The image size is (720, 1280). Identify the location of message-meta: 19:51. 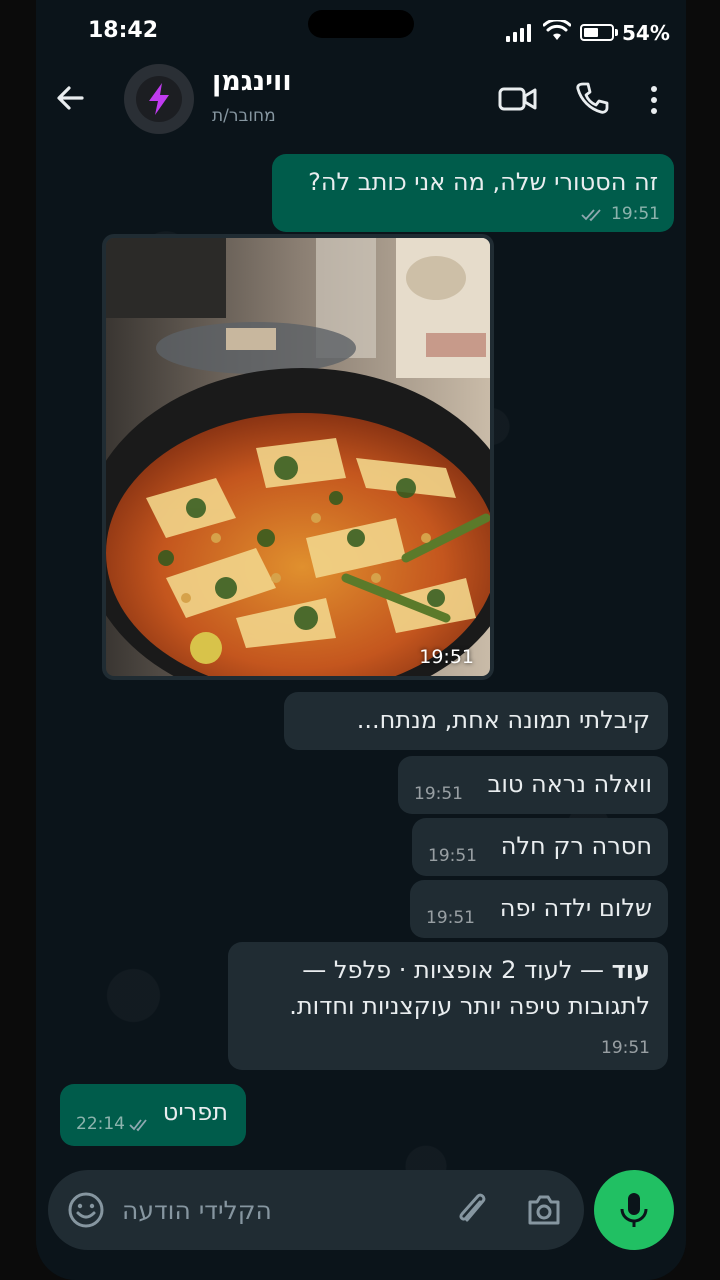
(620, 214).